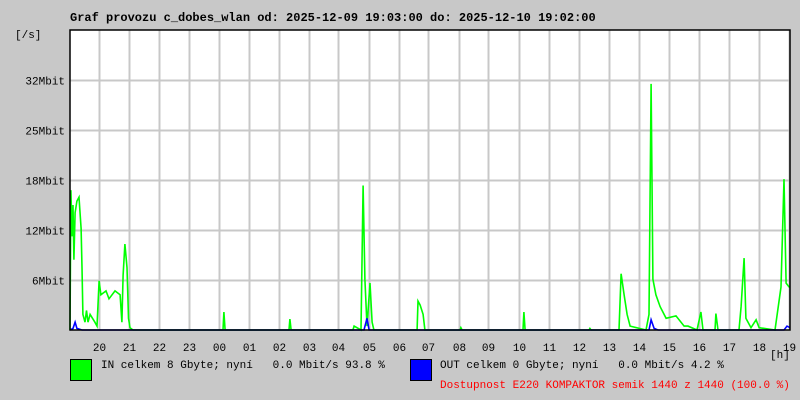 The height and width of the screenshot is (400, 800). Describe the element at coordinates (669, 349) in the screenshot. I see `x-tick-label: 15` at that location.